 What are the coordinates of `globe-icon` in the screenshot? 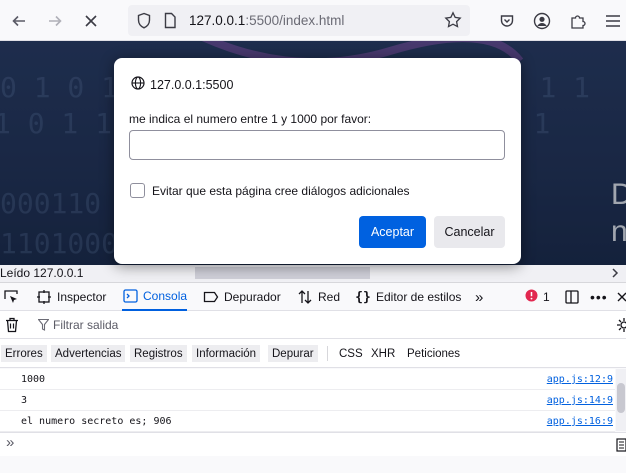 It's located at (138, 84).